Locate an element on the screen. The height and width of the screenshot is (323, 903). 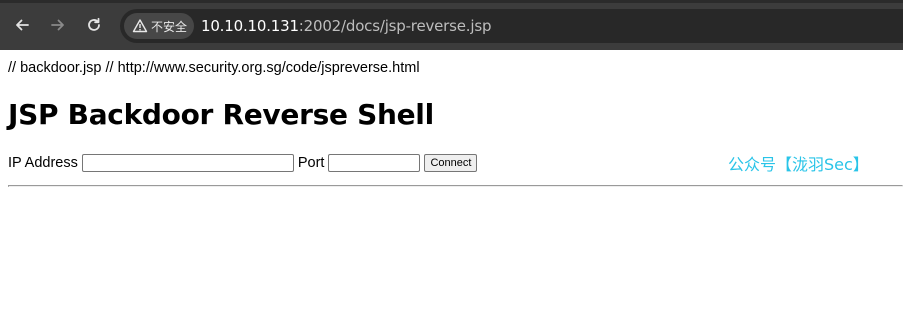
reload-button is located at coordinates (94, 25).